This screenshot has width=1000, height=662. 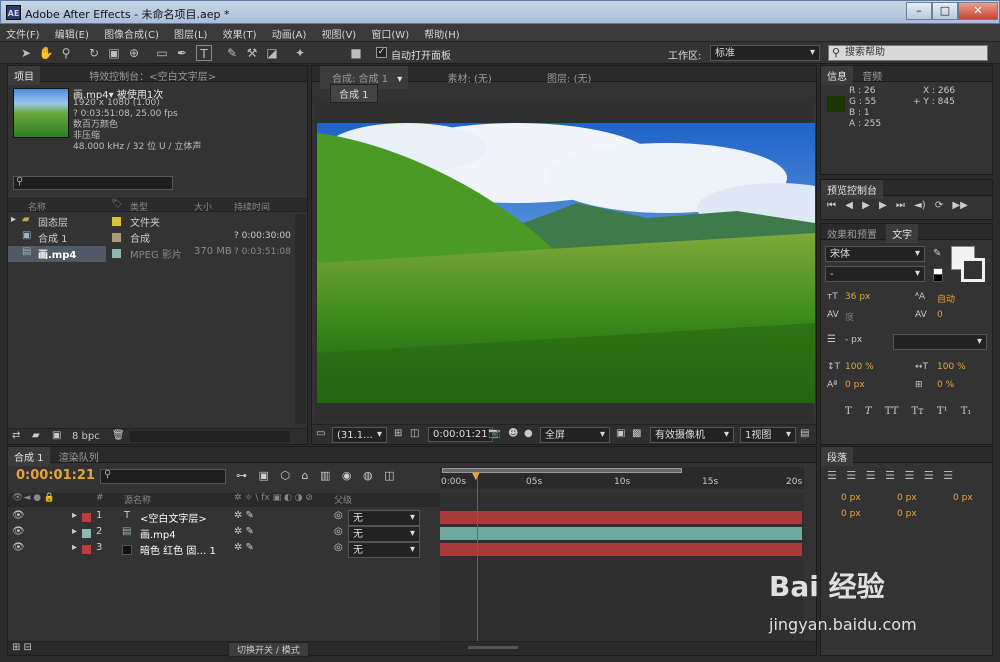 What do you see at coordinates (137, 499) in the screenshot?
I see `col-source-name: 源名称` at bounding box center [137, 499].